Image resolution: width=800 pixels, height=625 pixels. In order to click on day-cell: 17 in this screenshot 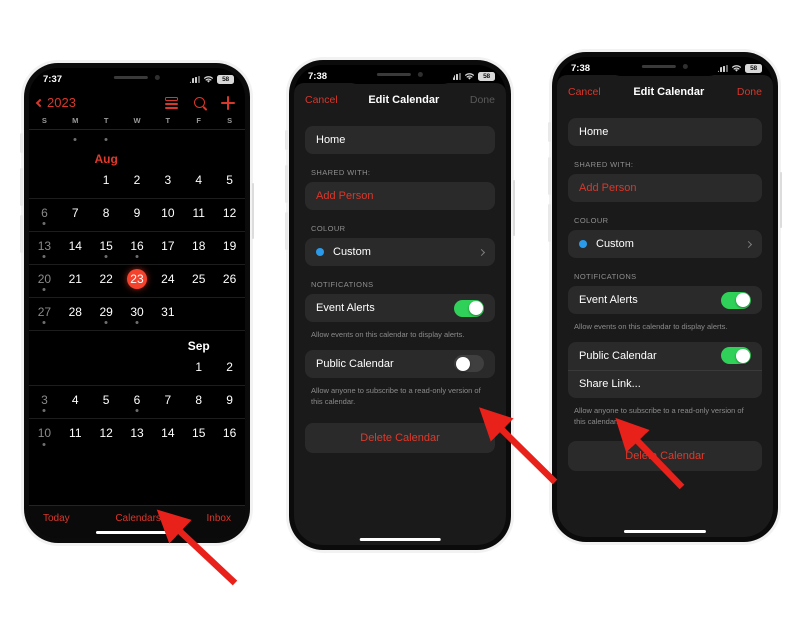, I will do `click(167, 248)`.